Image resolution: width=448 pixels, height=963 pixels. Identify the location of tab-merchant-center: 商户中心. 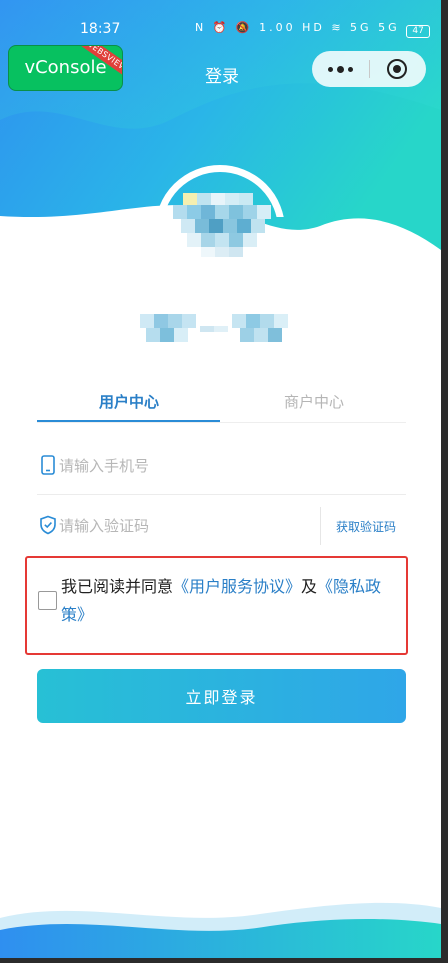
(314, 401).